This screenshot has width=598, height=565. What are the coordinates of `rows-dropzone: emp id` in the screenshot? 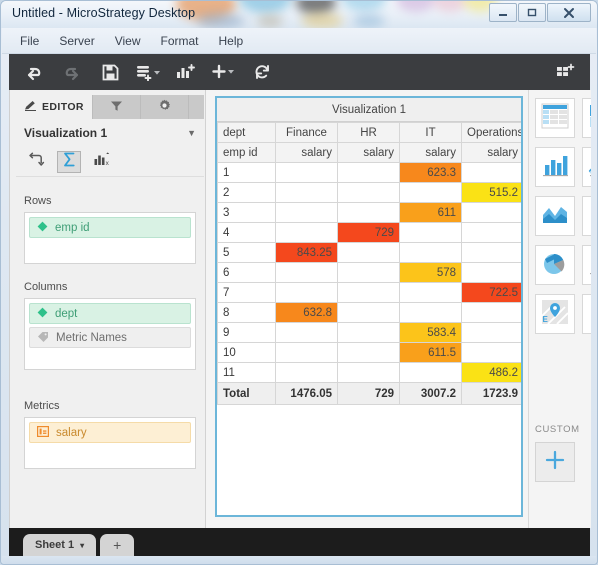 It's located at (110, 238).